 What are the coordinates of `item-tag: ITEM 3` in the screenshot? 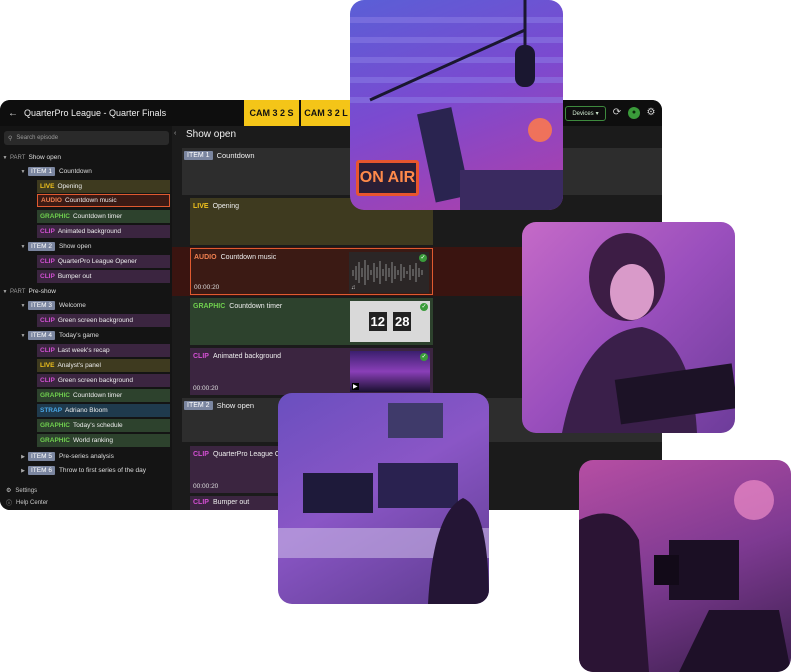 It's located at (41, 305).